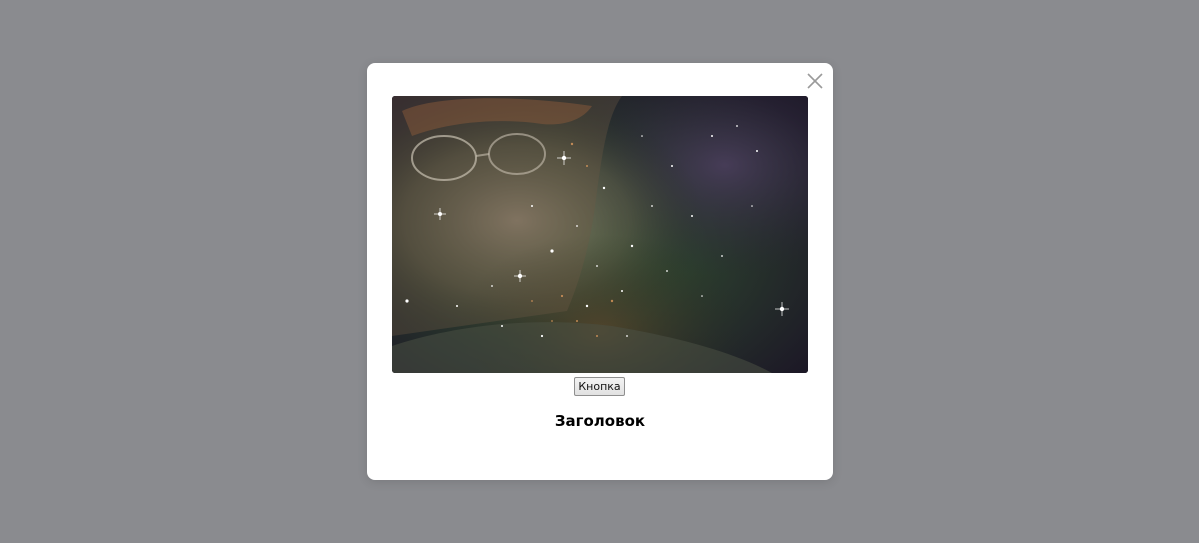  What do you see at coordinates (600, 421) in the screenshot?
I see `modal-title: Заголовок` at bounding box center [600, 421].